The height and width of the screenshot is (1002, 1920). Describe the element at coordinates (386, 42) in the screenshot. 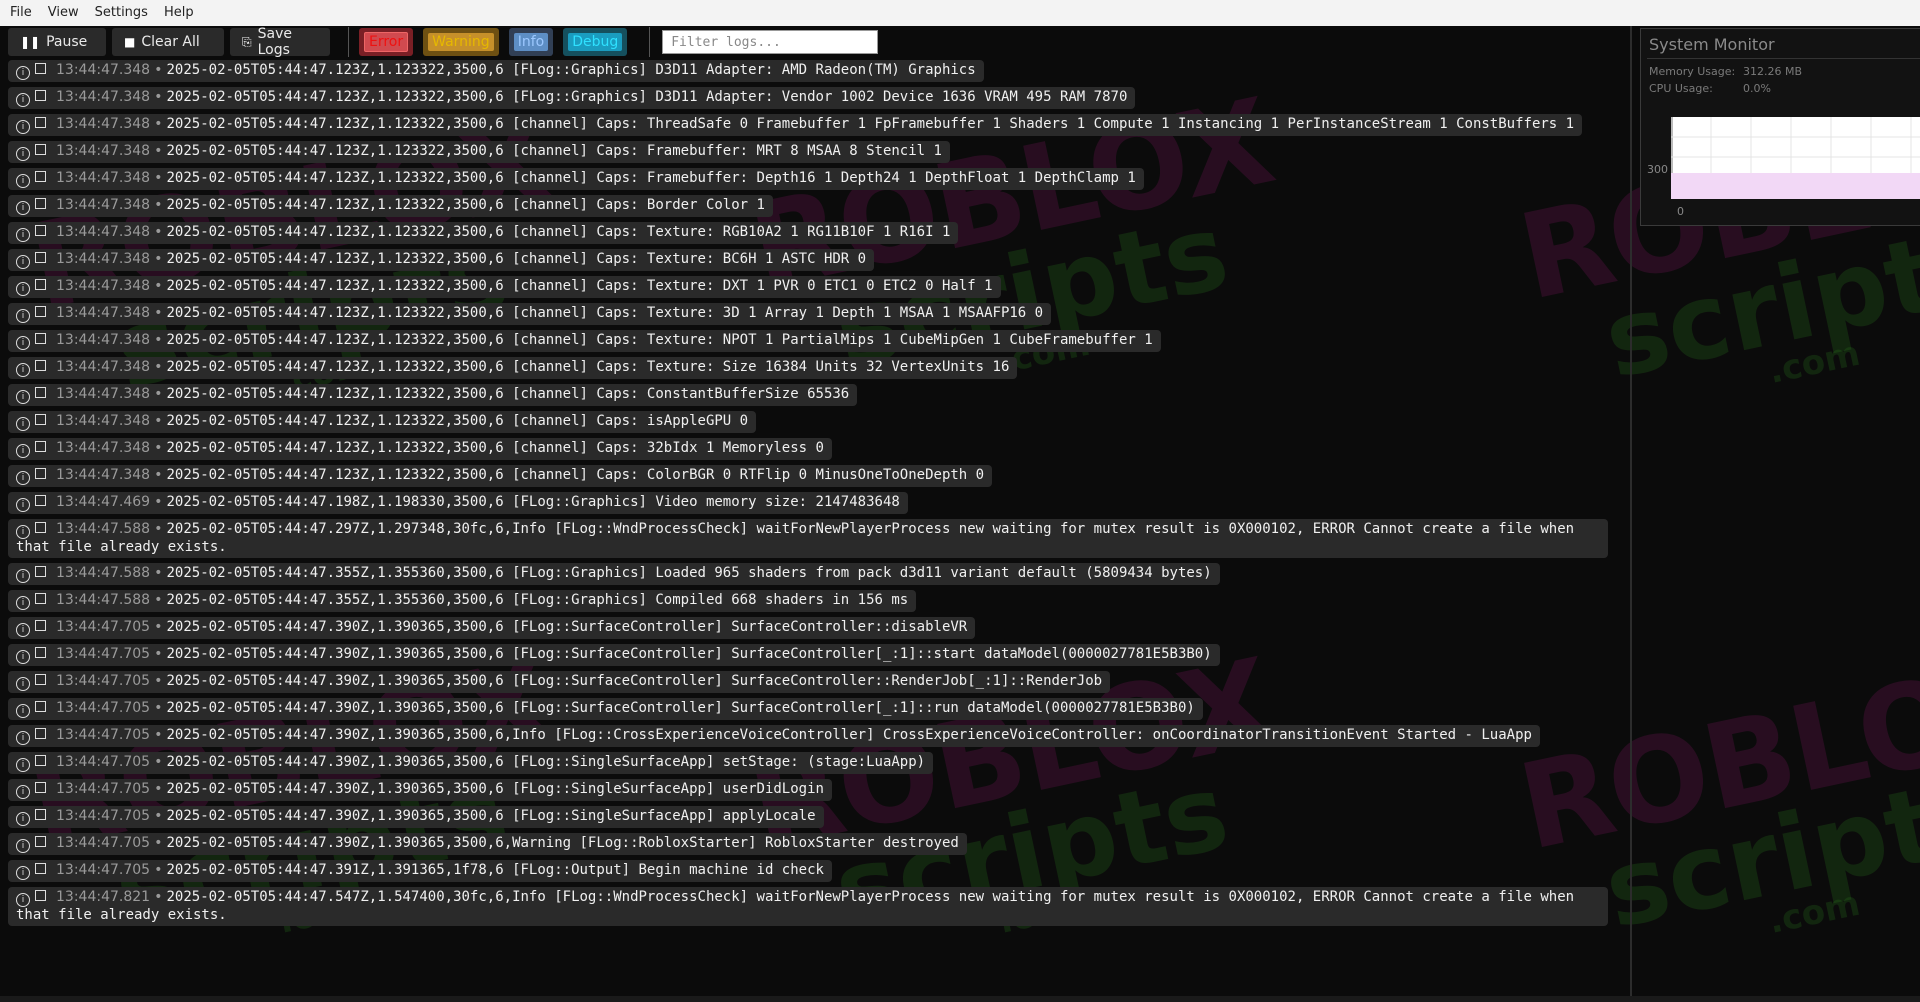

I see `filter-error-toggle: Error` at that location.